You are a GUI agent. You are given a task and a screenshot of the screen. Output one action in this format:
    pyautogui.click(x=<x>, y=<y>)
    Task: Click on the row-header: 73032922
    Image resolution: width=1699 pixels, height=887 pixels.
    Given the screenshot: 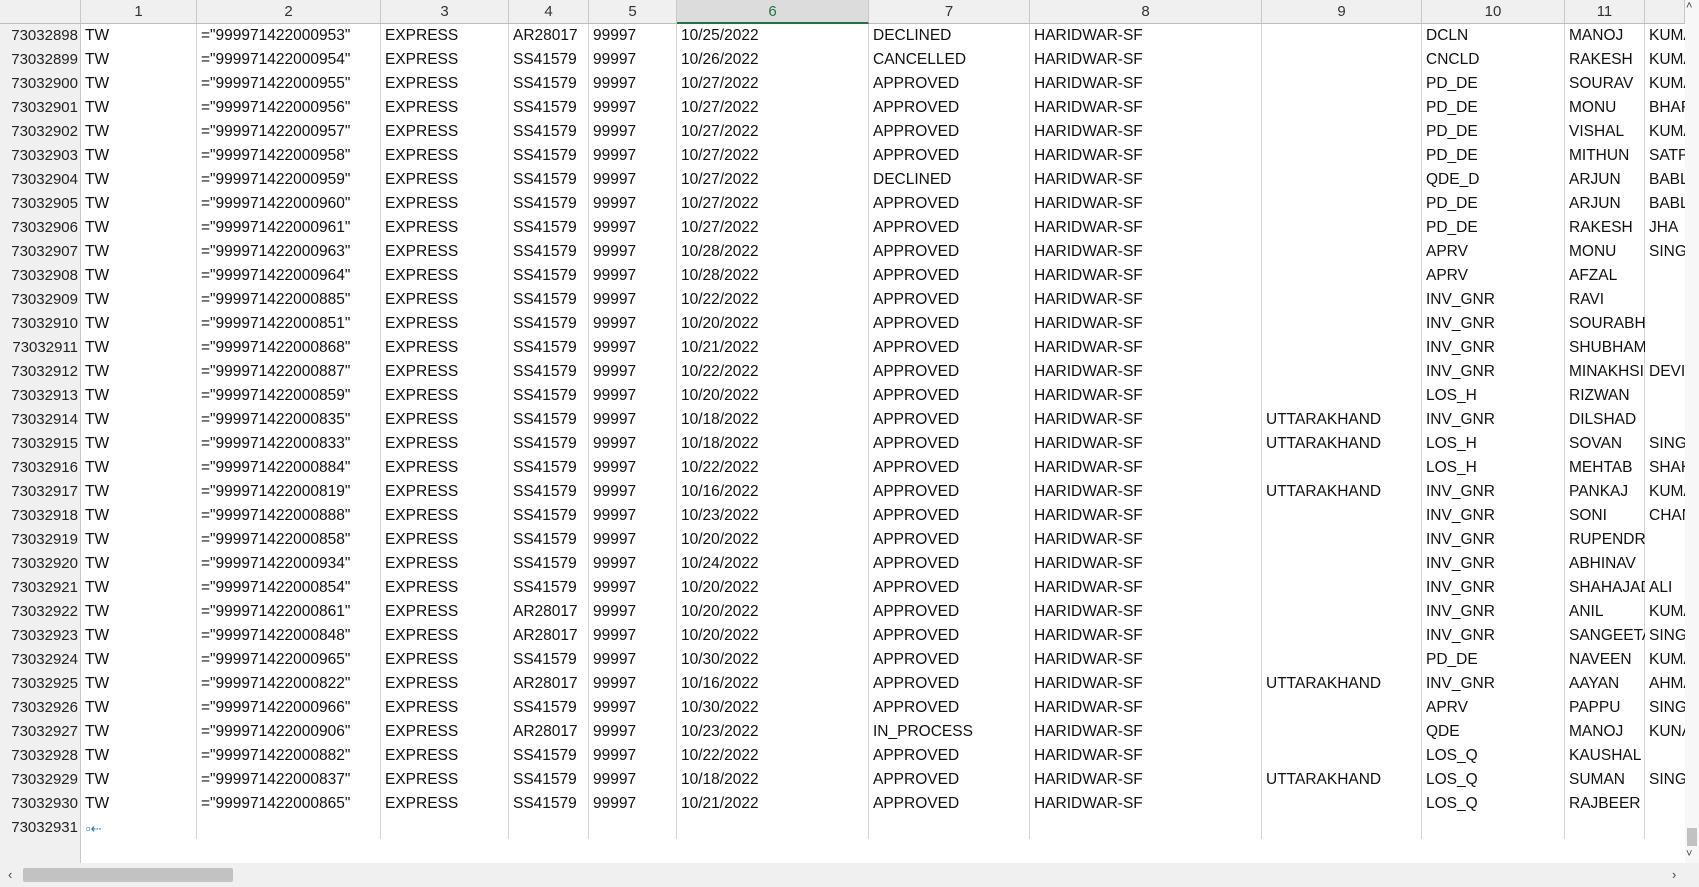 What is the action you would take?
    pyautogui.click(x=40, y=612)
    